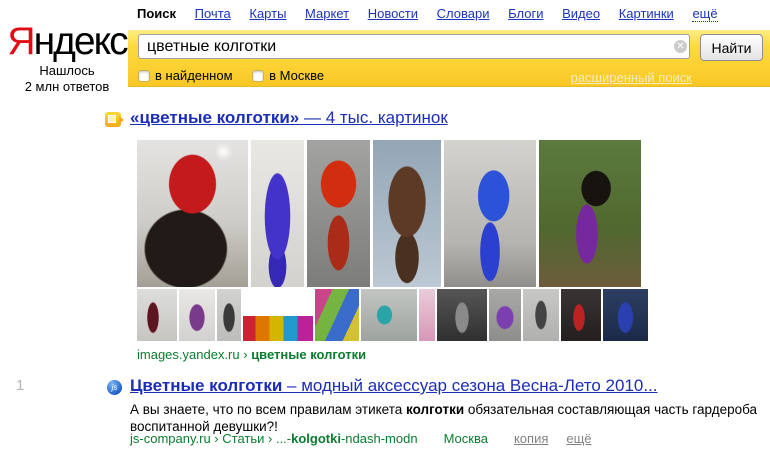 Image resolution: width=770 pixels, height=451 pixels. I want to click on checkbox-in-found-label: в найденном, so click(194, 75).